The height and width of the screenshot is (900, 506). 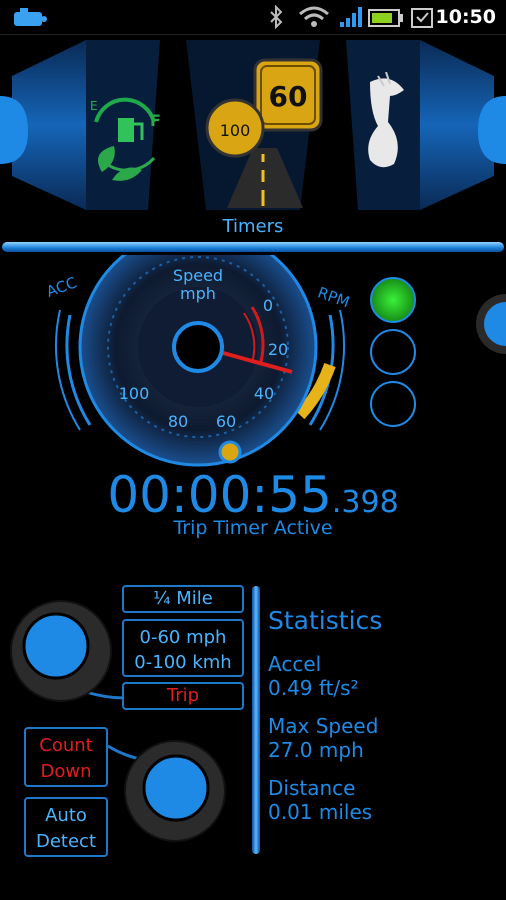 I want to click on speedometer: Speed mph 0 20 40 60 80 100 ACC RPM, so click(x=198, y=361).